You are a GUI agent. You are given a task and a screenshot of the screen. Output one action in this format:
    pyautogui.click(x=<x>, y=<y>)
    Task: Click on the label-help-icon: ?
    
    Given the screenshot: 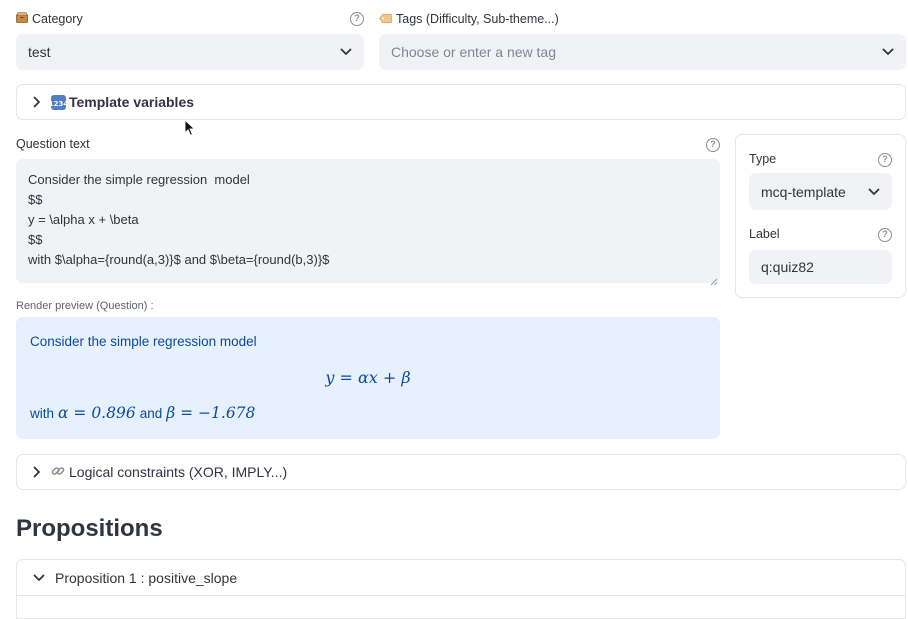 What is the action you would take?
    pyautogui.click(x=885, y=235)
    